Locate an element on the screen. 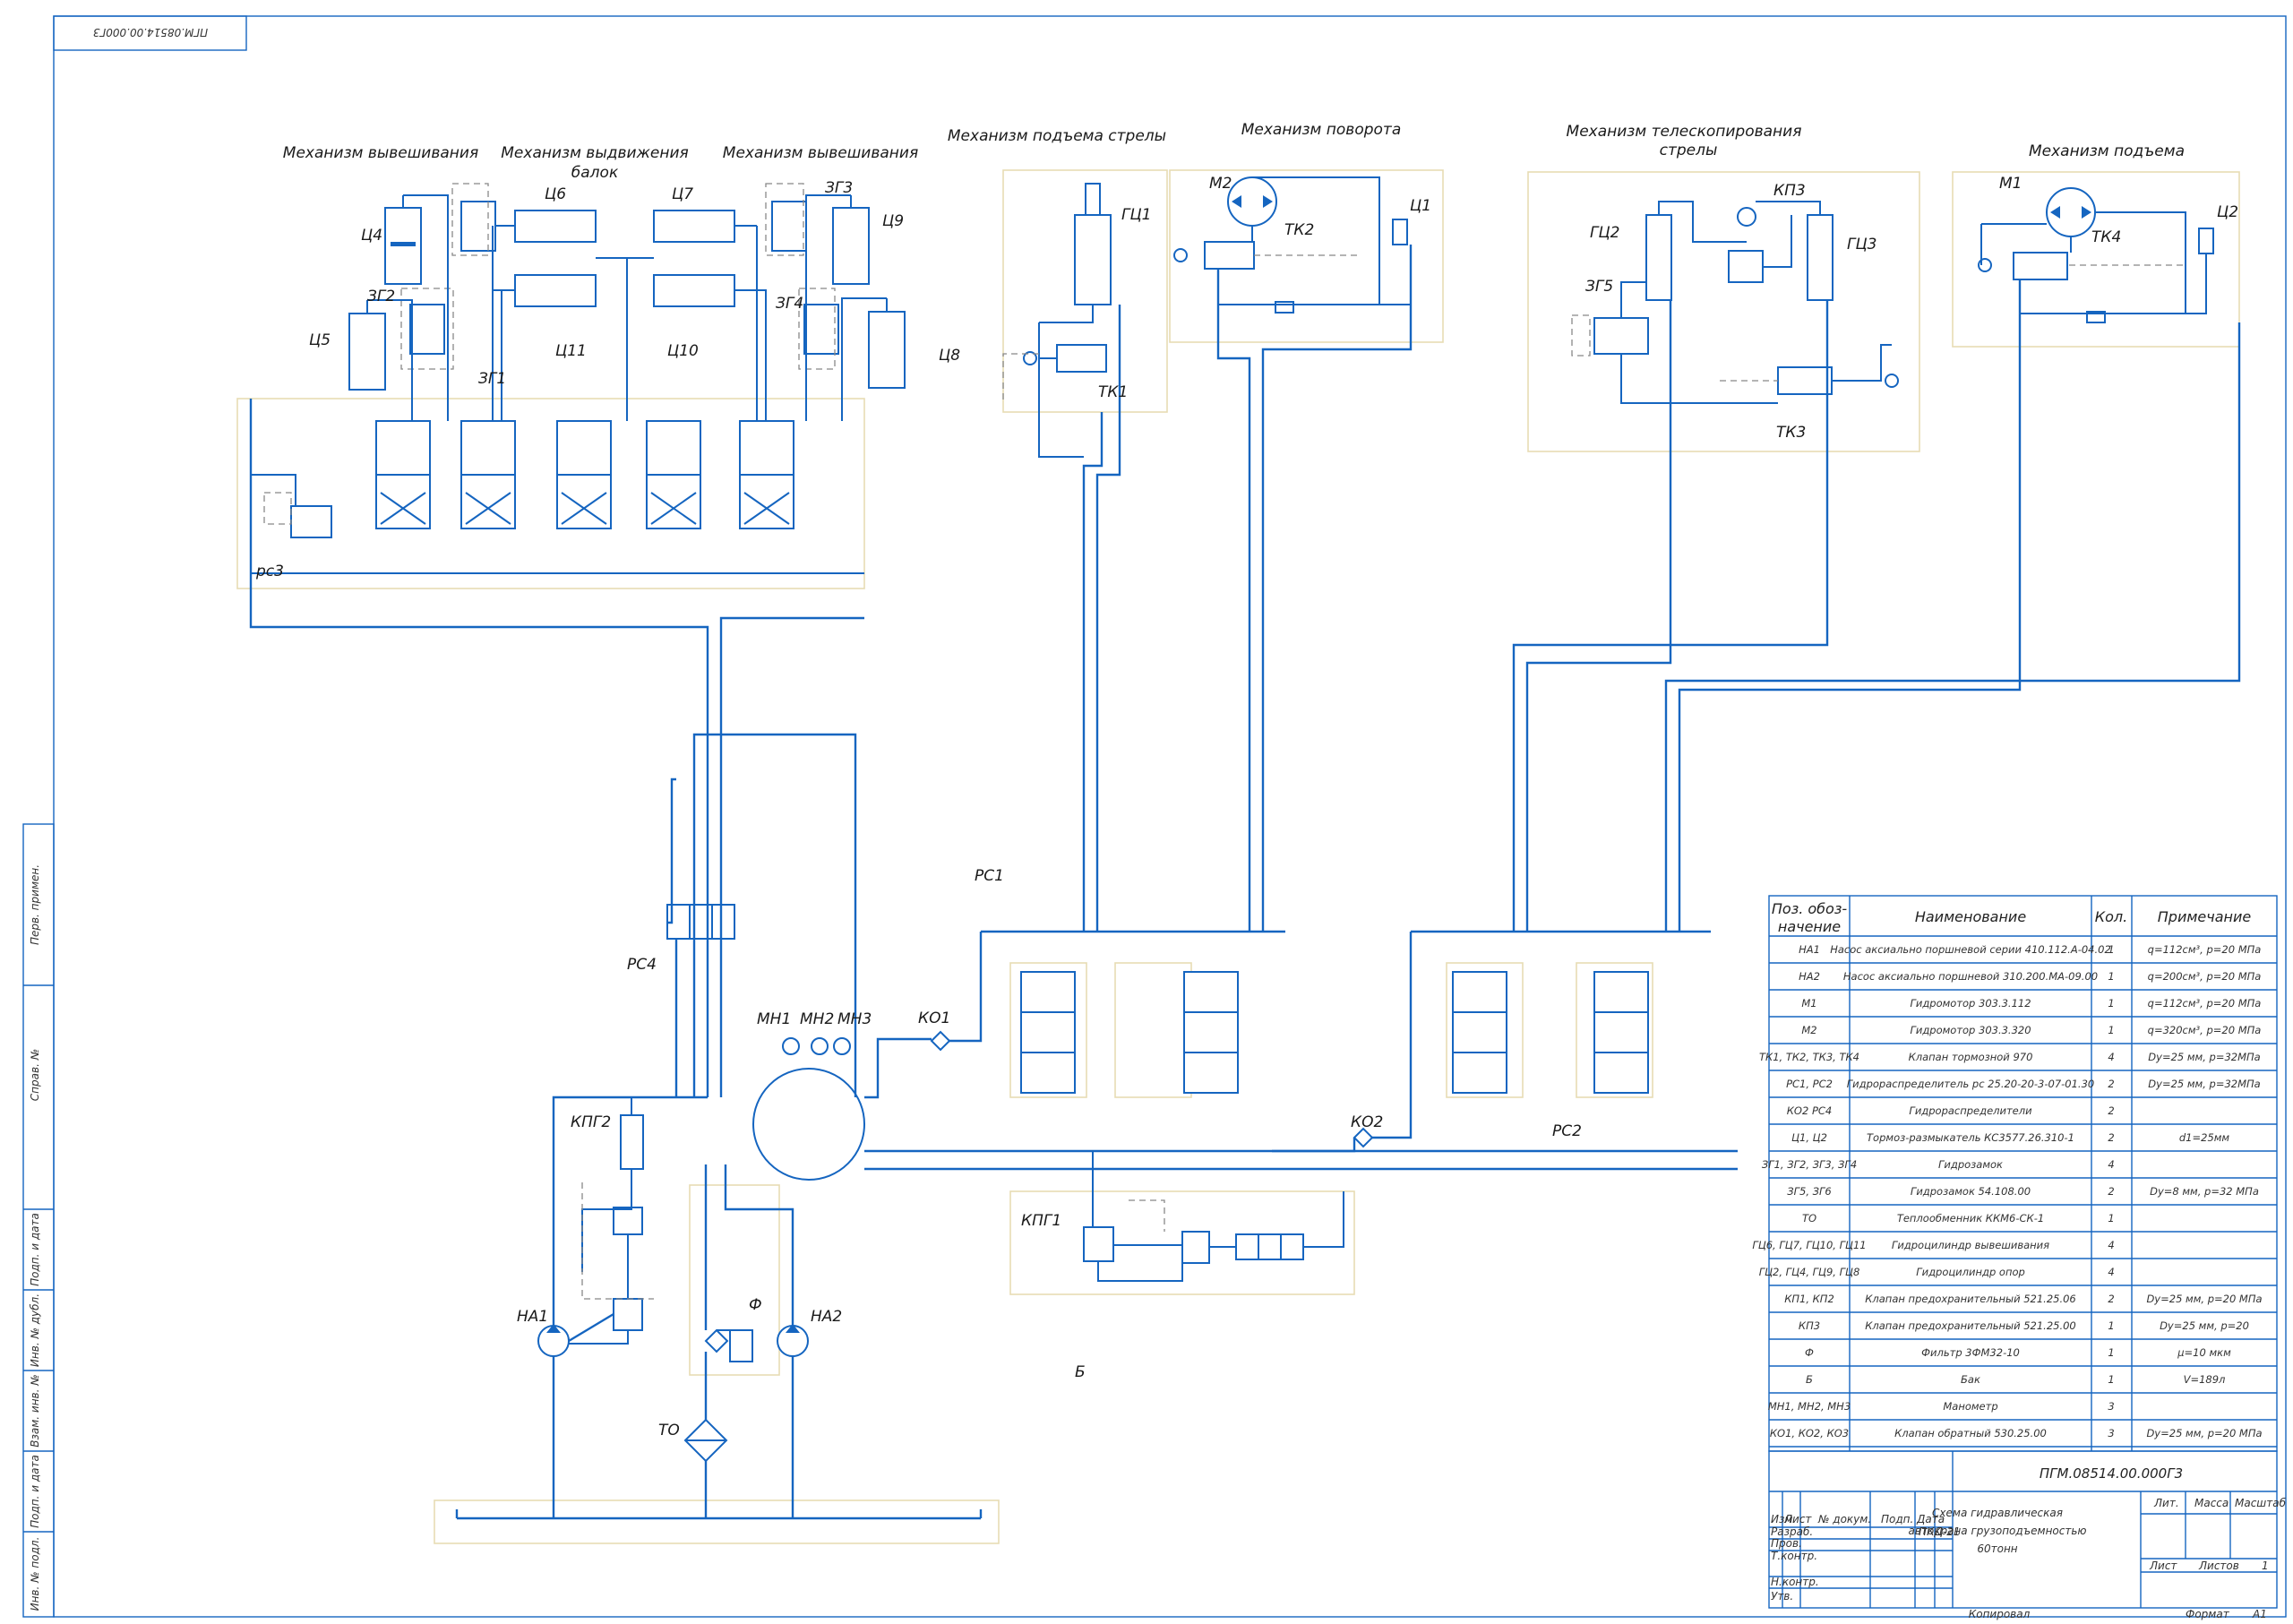 The image size is (2293, 1624). title-boom-lift: Механизм подъема стрелы is located at coordinates (1057, 136).